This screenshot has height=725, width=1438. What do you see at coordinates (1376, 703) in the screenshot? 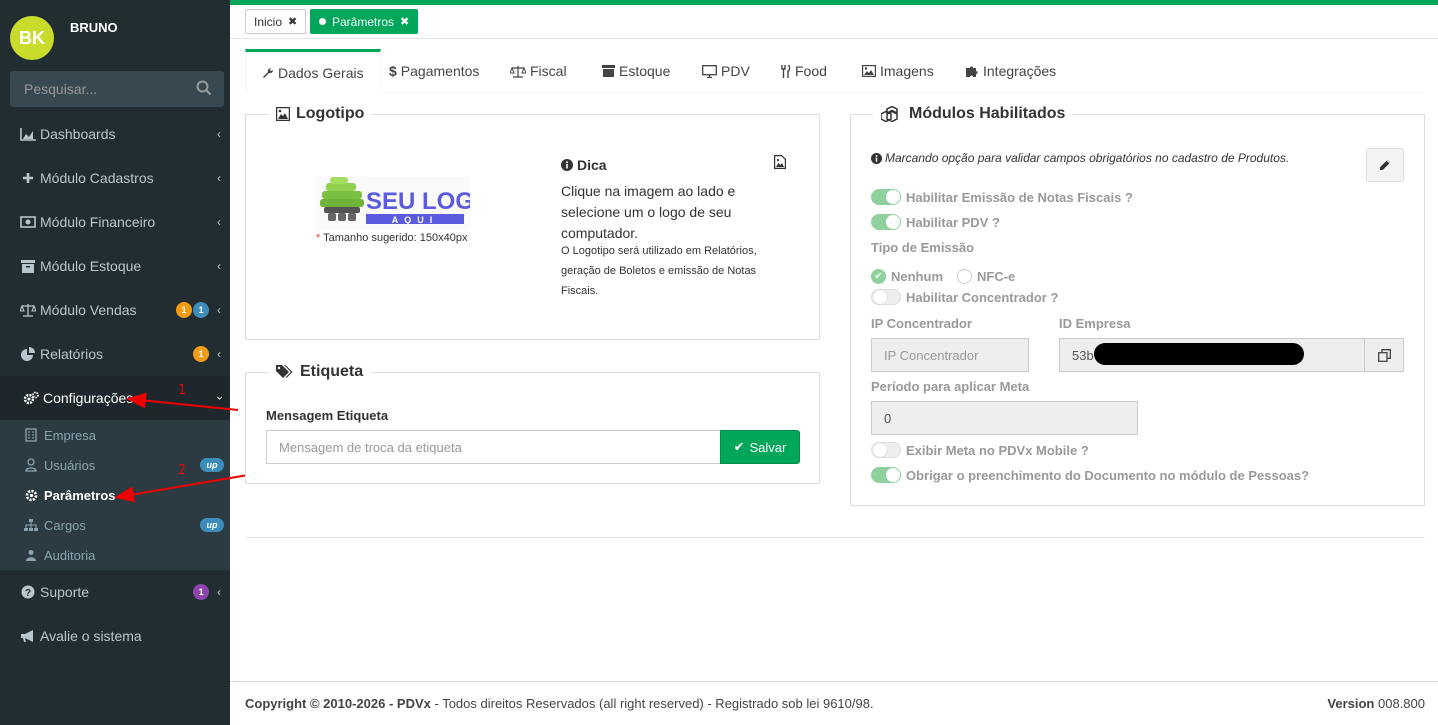
I see `version-info: Version 008.800` at bounding box center [1376, 703].